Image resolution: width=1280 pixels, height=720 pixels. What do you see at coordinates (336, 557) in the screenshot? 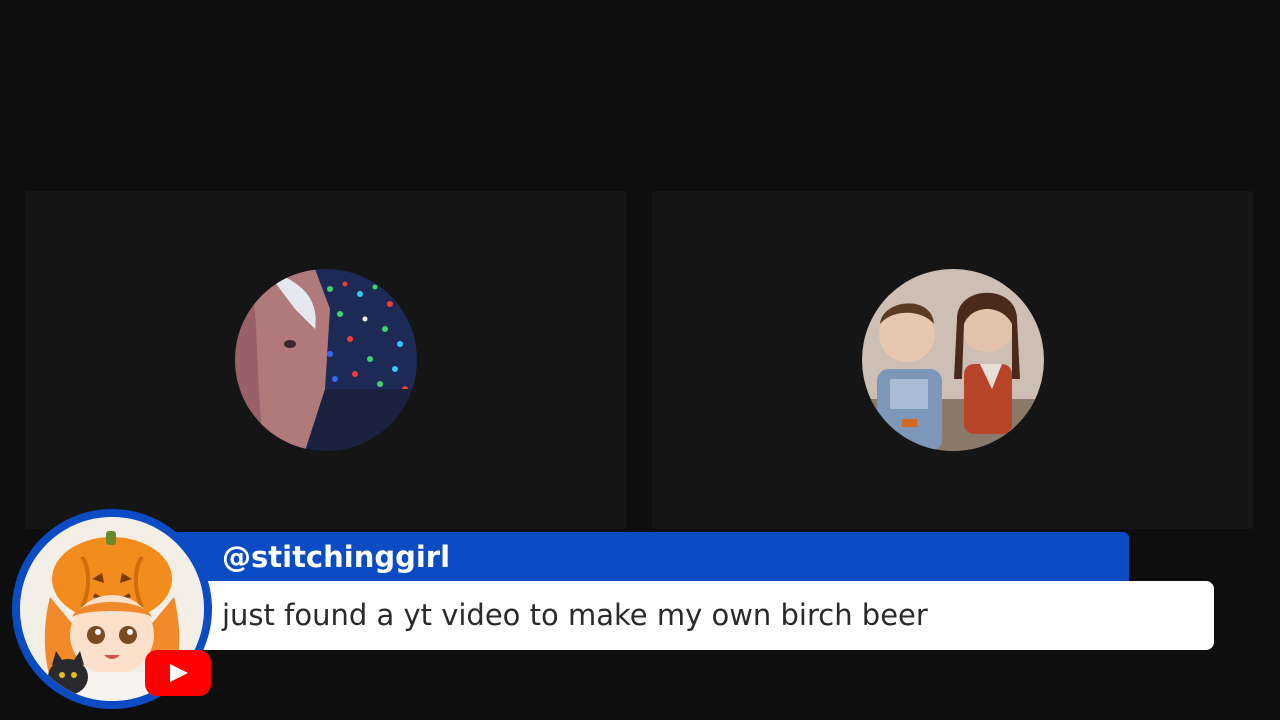
I see `username: @stitchinggirl` at bounding box center [336, 557].